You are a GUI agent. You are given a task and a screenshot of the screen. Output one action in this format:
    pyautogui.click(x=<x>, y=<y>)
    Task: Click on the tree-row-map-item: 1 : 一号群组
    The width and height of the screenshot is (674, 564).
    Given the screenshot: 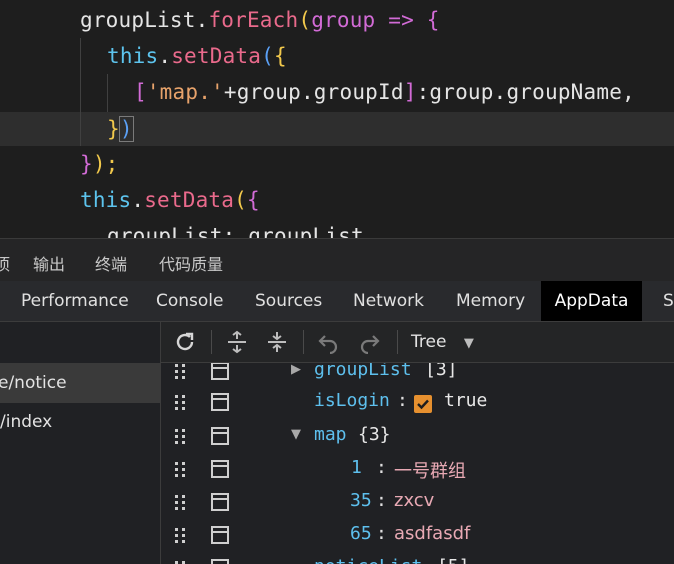 What is the action you would take?
    pyautogui.click(x=417, y=469)
    